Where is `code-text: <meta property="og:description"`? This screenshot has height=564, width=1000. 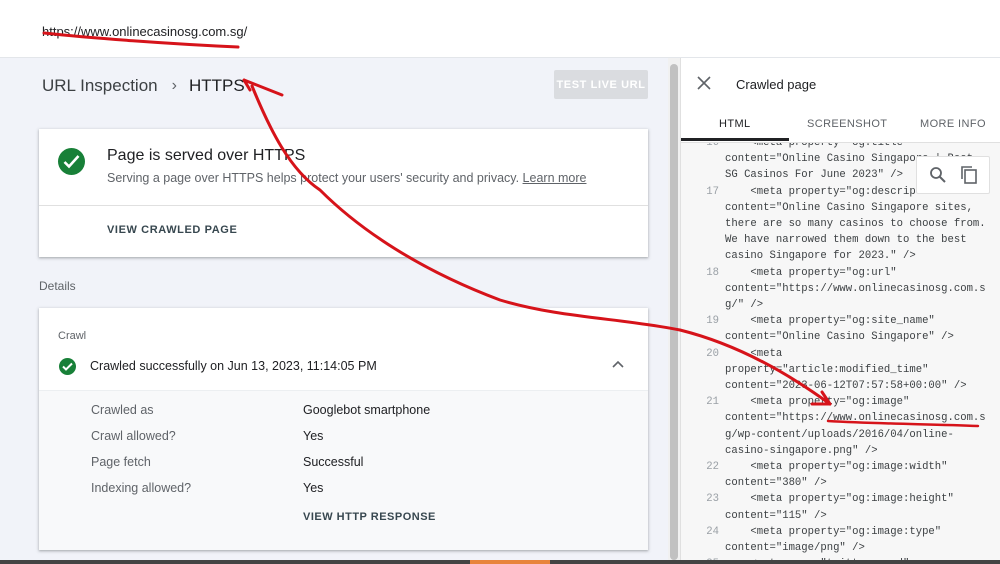
code-text: <meta property="og:description" is located at coordinates (836, 191).